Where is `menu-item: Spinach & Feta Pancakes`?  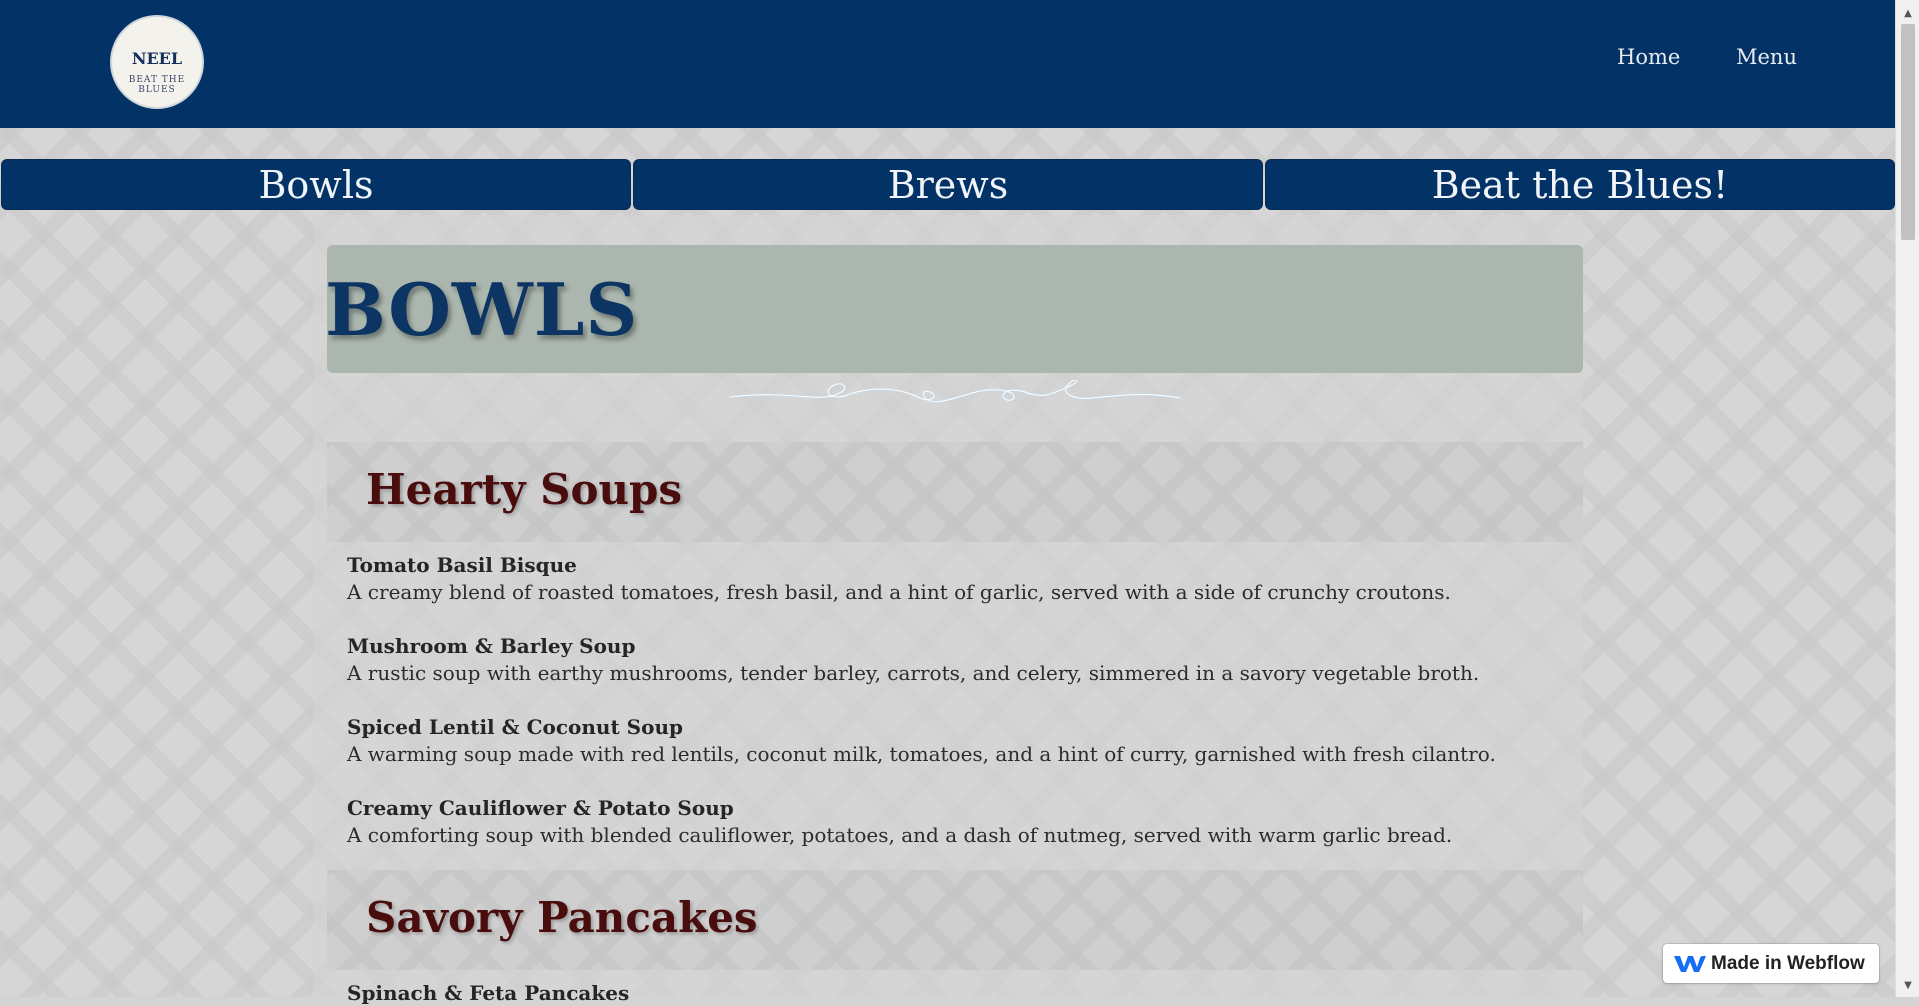
menu-item: Spinach & Feta Pancakes is located at coordinates (488, 993).